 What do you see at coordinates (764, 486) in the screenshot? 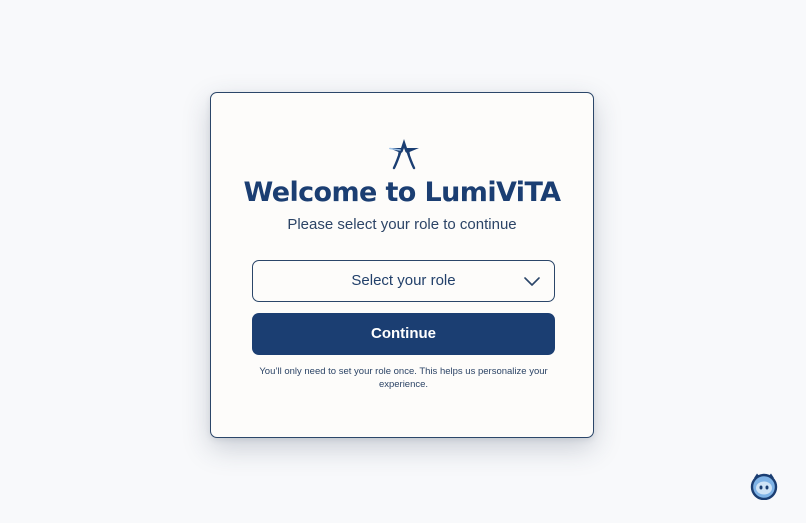
I see `assistant-avatar-icon` at bounding box center [764, 486].